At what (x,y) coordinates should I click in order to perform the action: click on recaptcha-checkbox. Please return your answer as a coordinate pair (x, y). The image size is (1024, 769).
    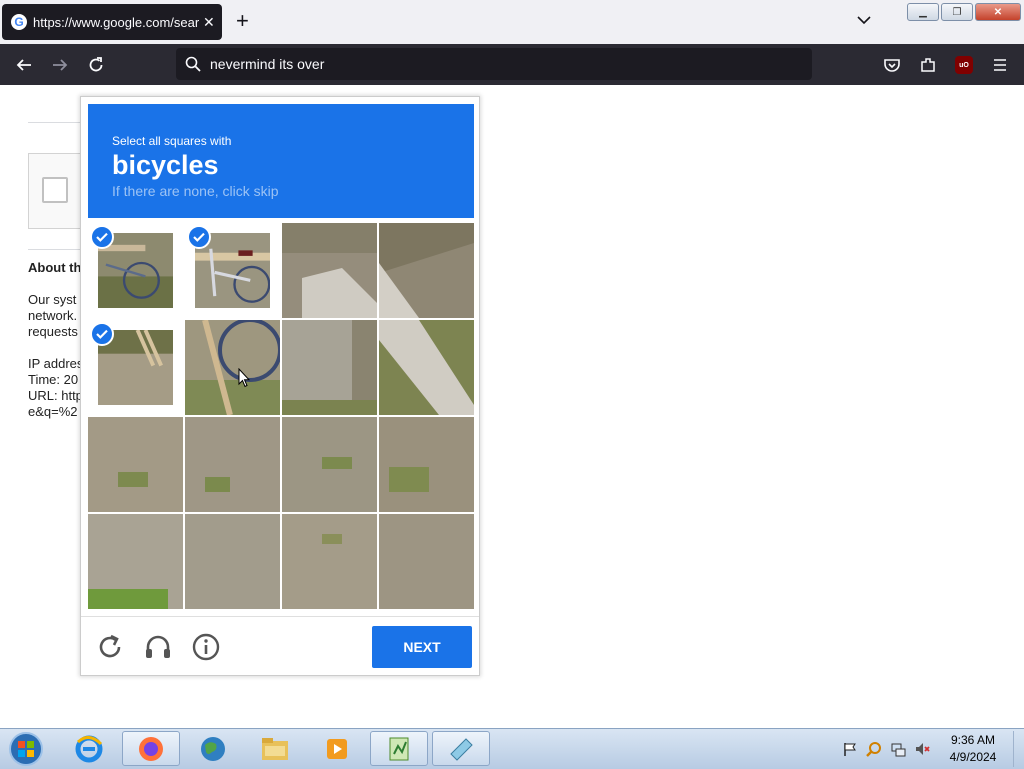
    Looking at the image, I should click on (55, 190).